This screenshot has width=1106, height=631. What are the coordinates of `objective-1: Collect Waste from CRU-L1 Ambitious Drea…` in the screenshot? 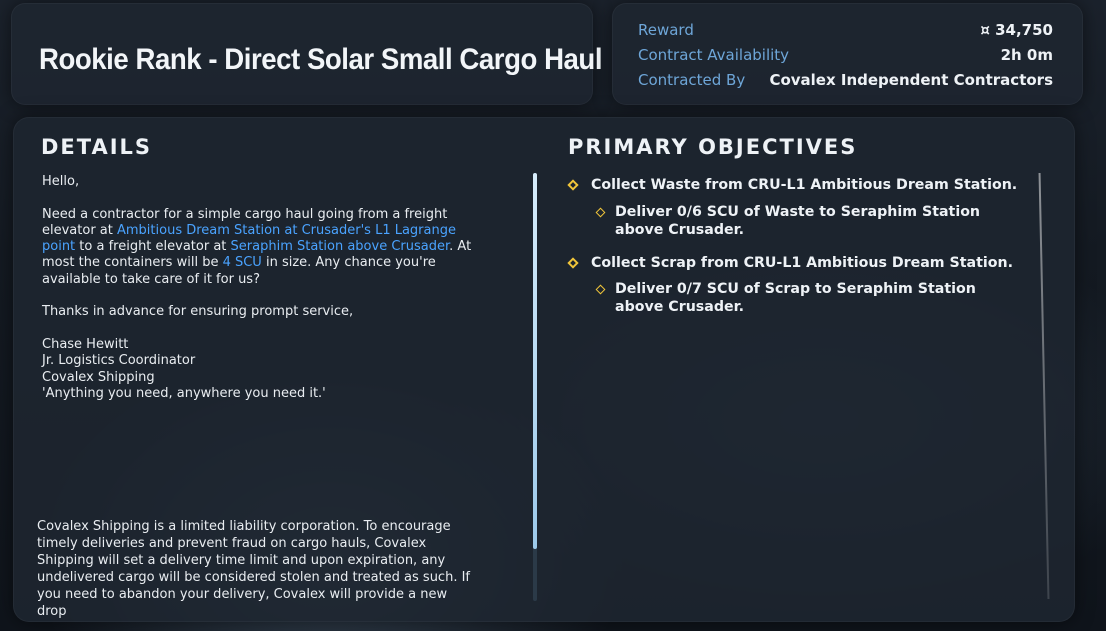 It's located at (804, 185).